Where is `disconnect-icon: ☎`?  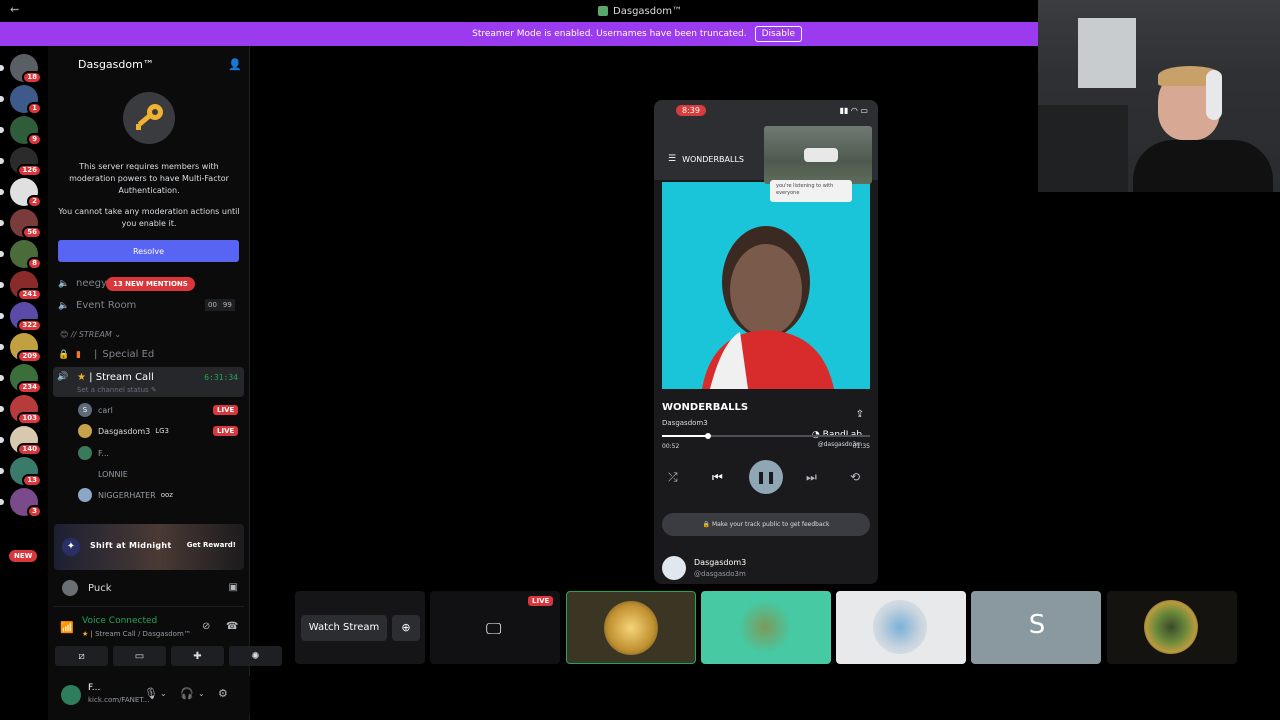
disconnect-icon: ☎ is located at coordinates (232, 626).